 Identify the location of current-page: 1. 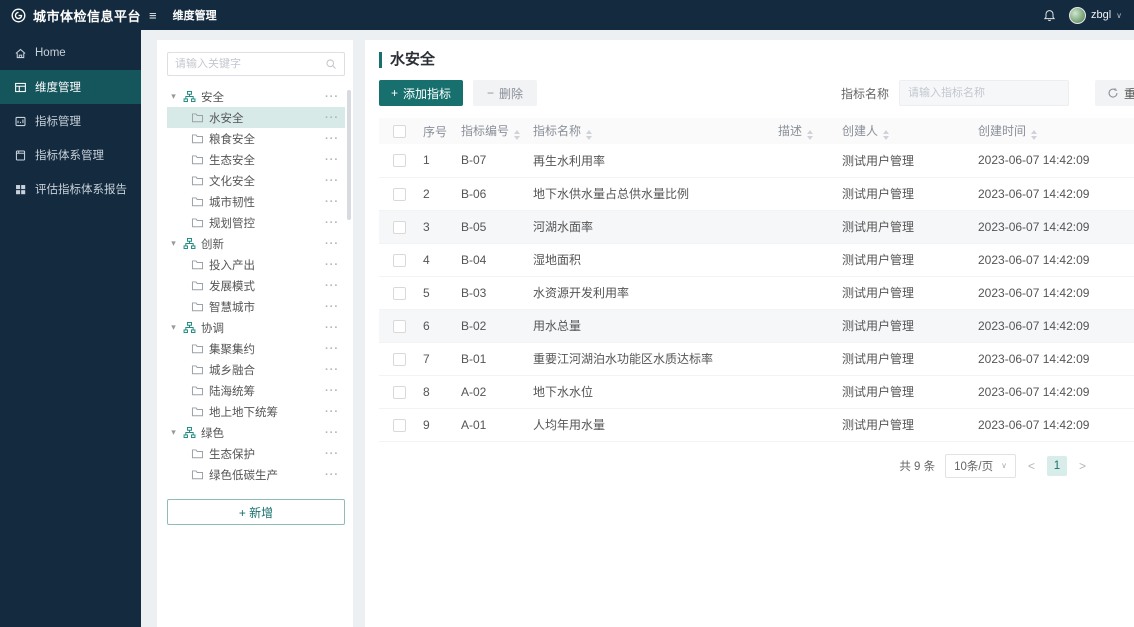
(1056, 465).